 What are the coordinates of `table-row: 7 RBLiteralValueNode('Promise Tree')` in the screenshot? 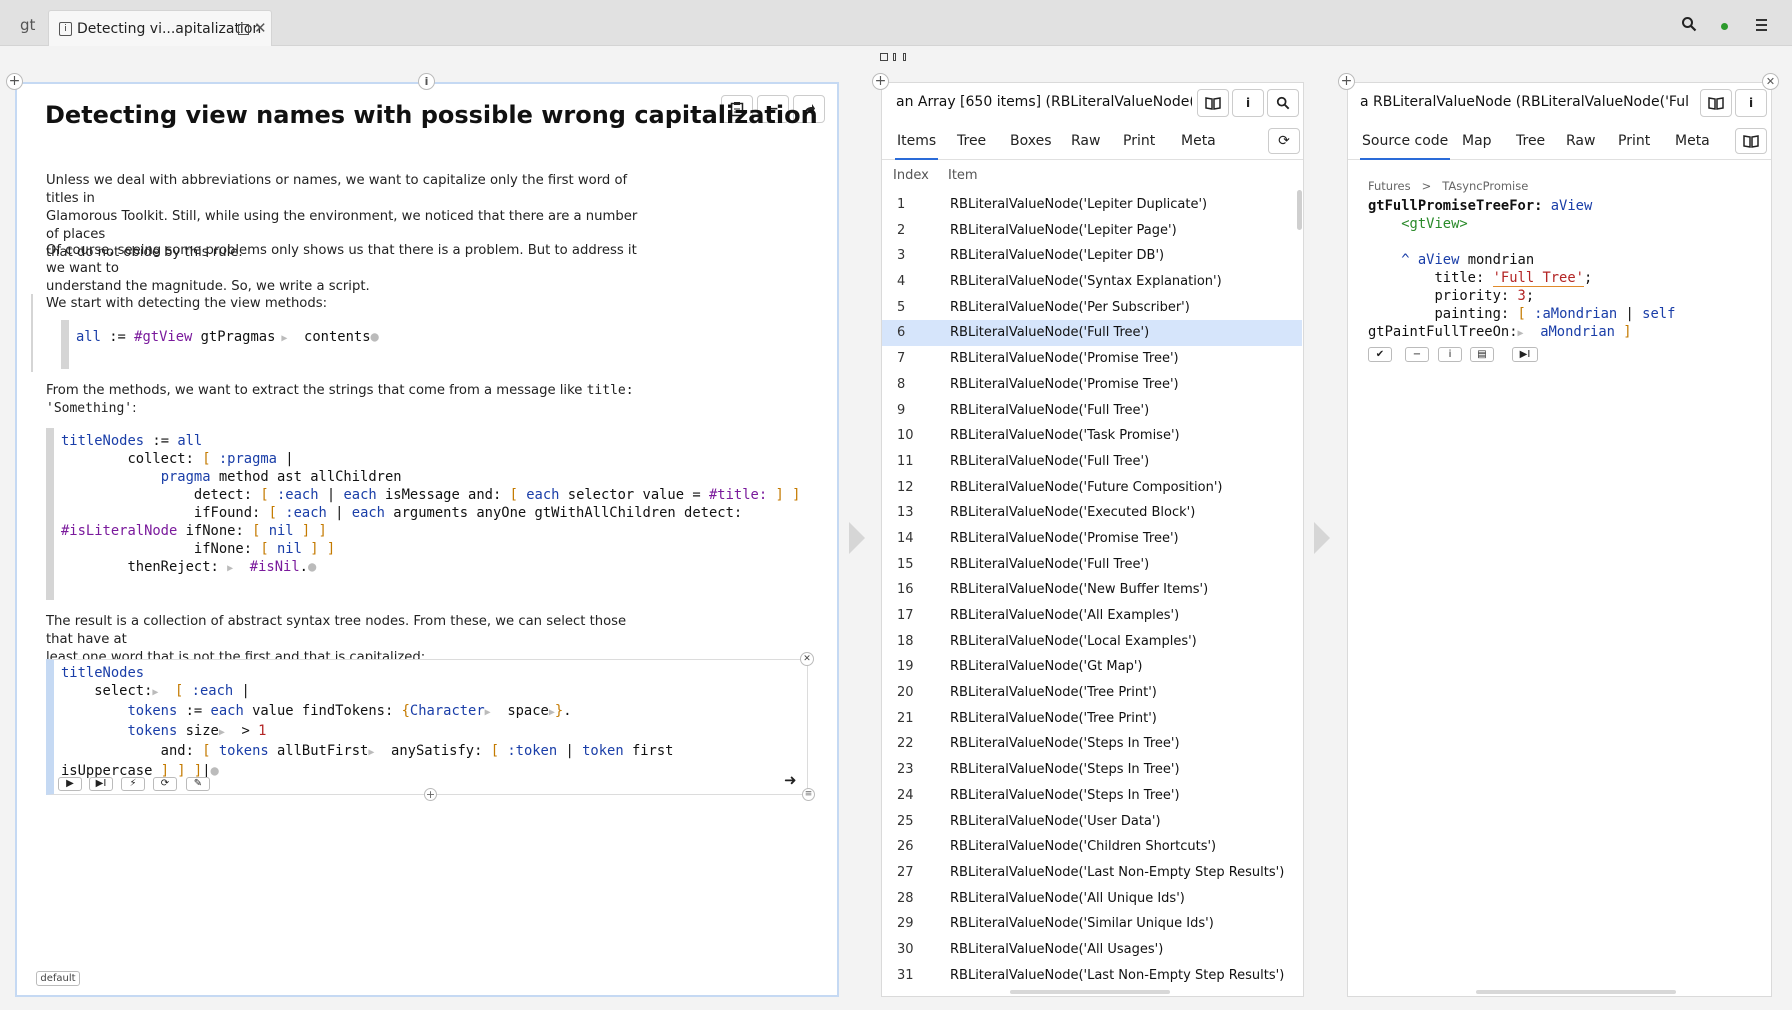 It's located at (1092, 359).